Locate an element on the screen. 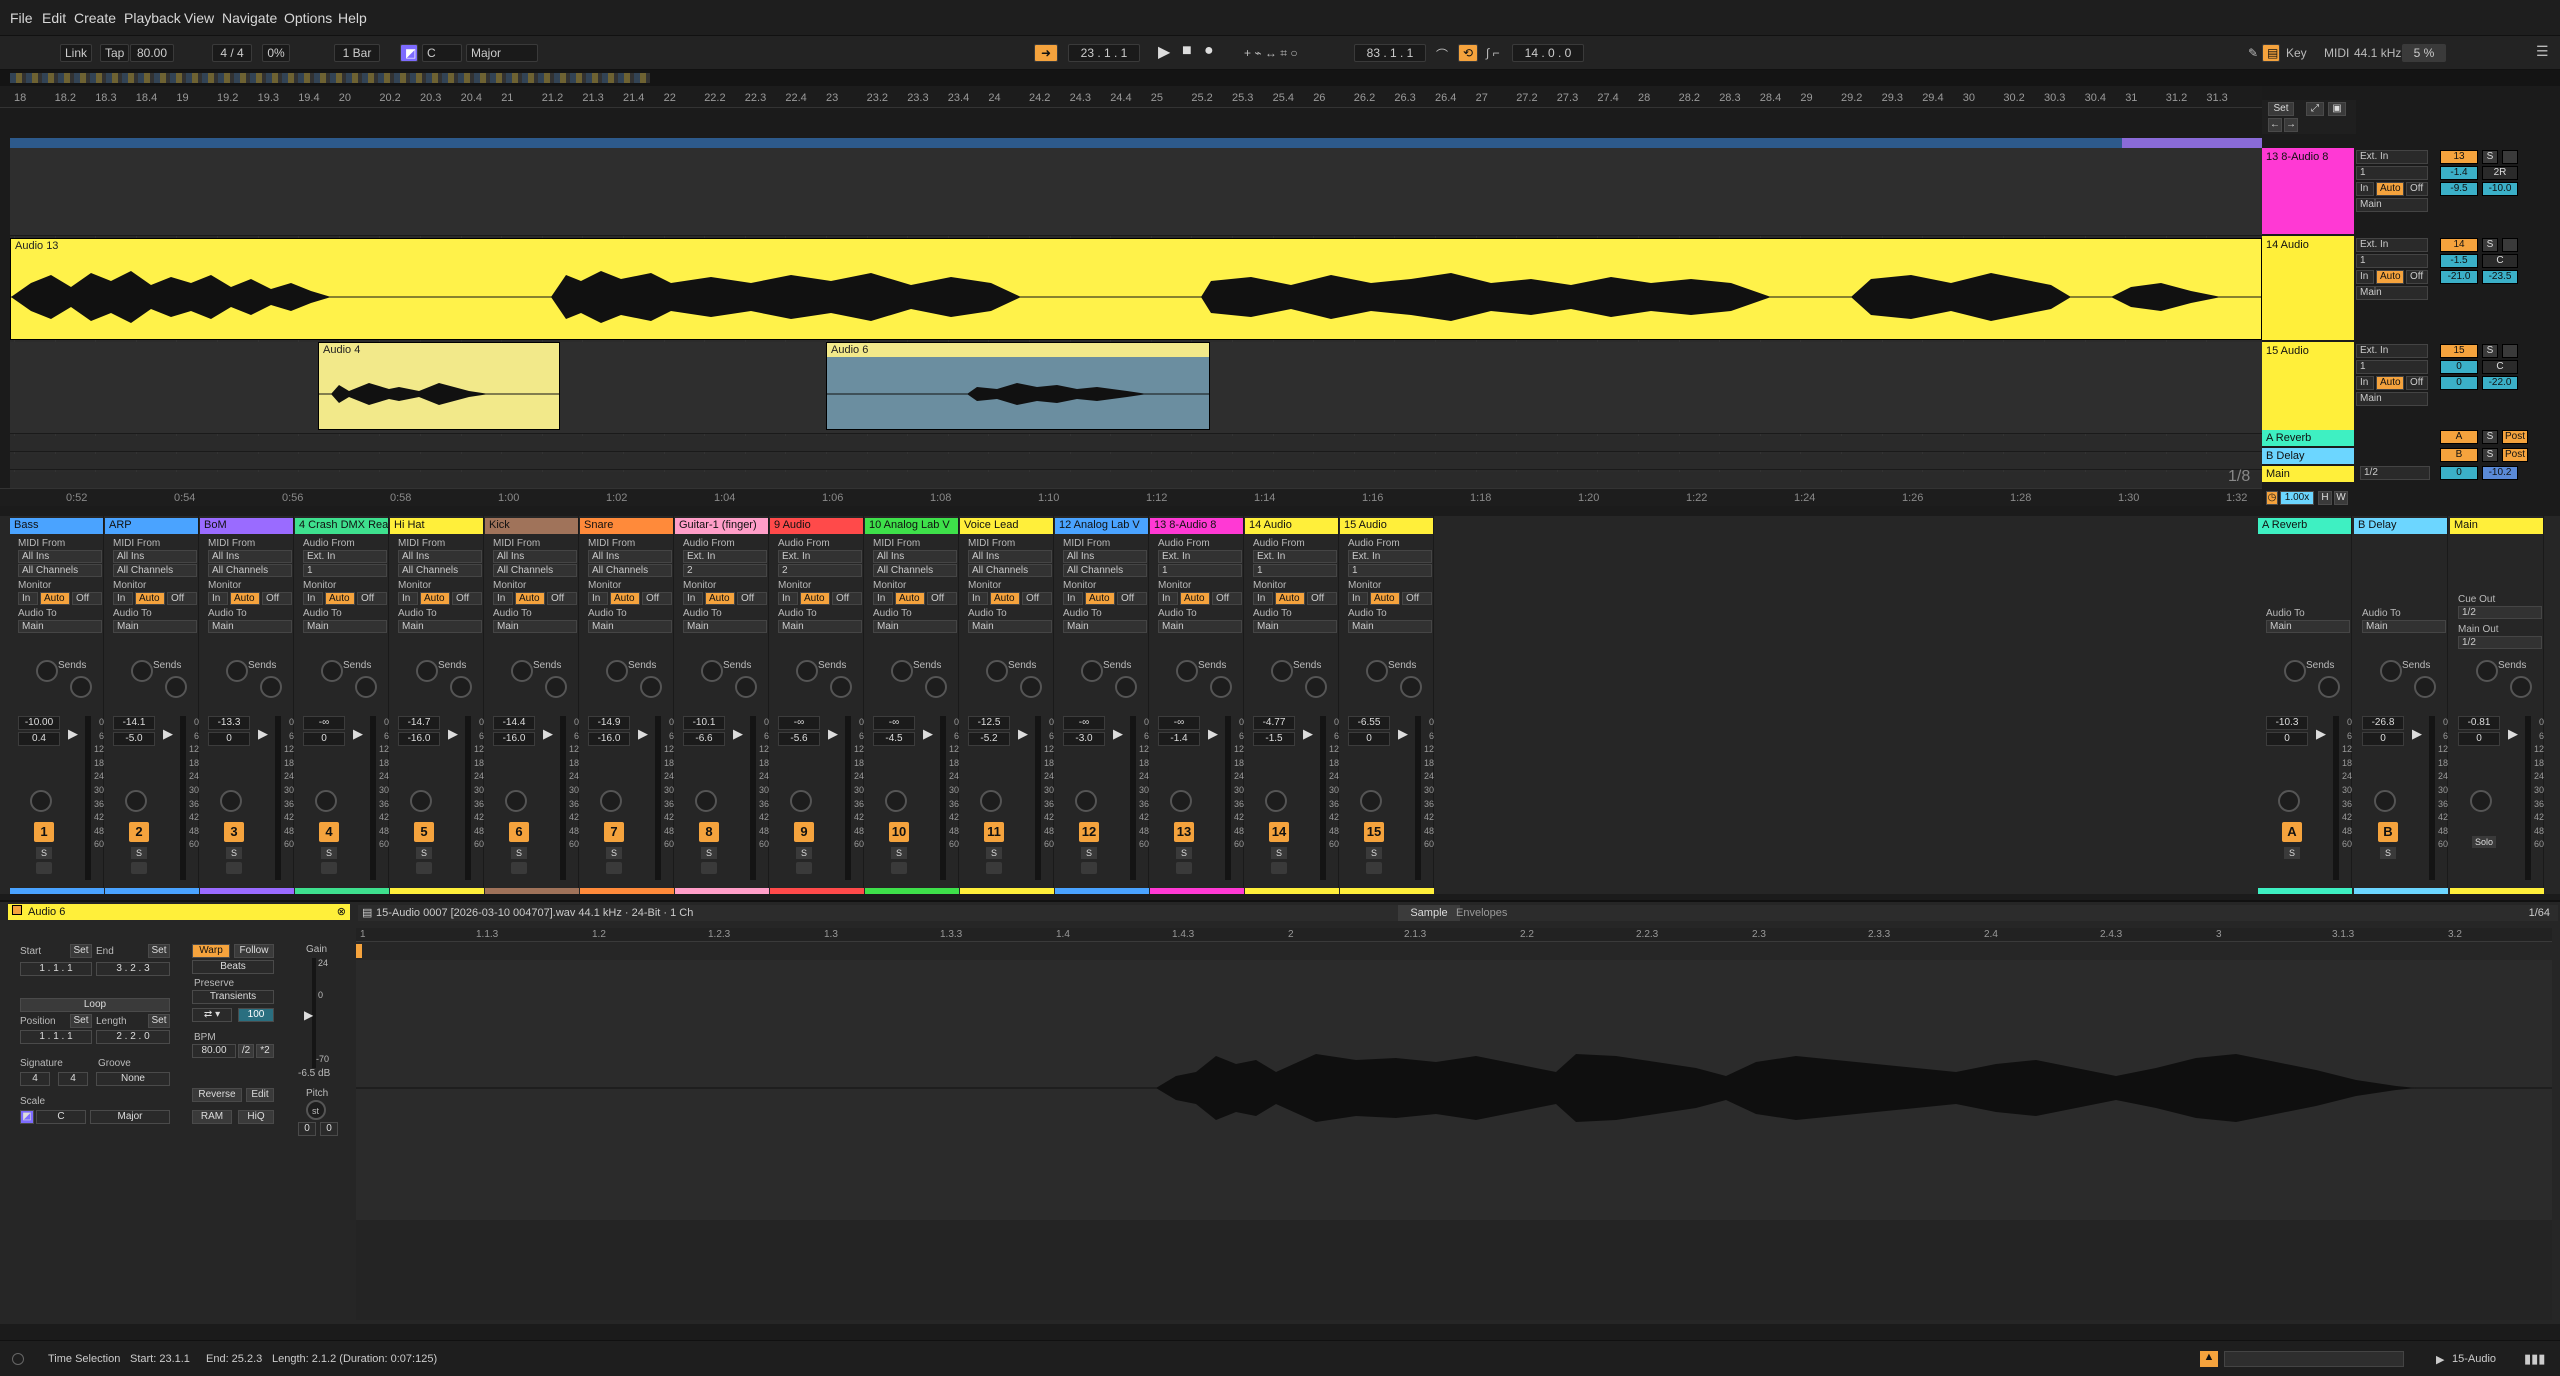  track-header: 13 8-Audio 8 is located at coordinates (2308, 191).